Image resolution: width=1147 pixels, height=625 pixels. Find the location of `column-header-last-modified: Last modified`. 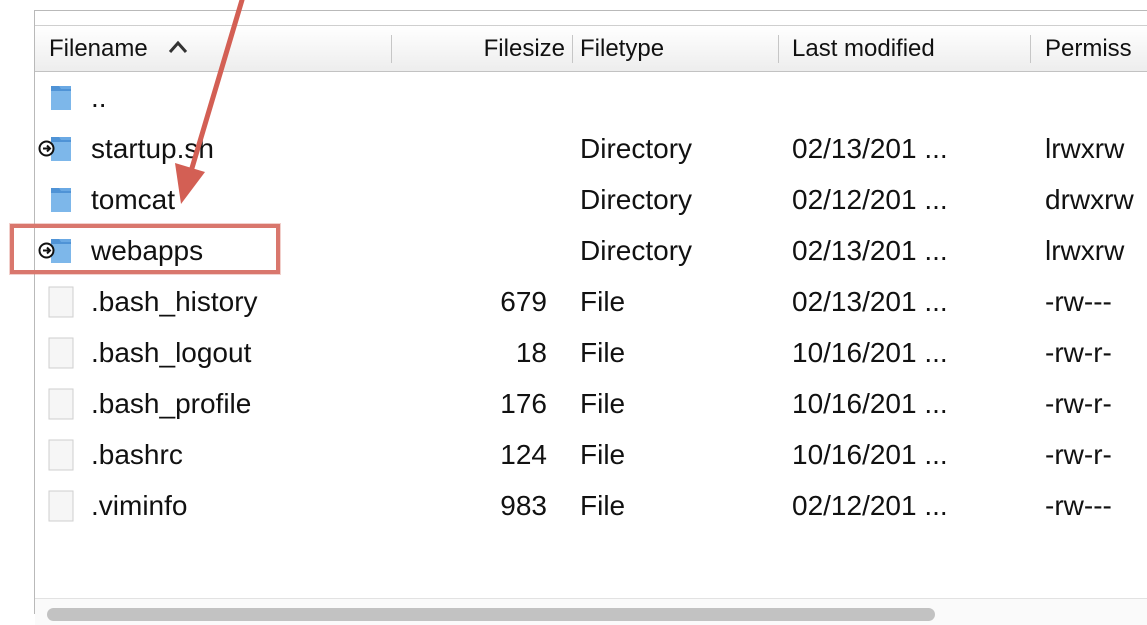

column-header-last-modified: Last modified is located at coordinates (907, 48).